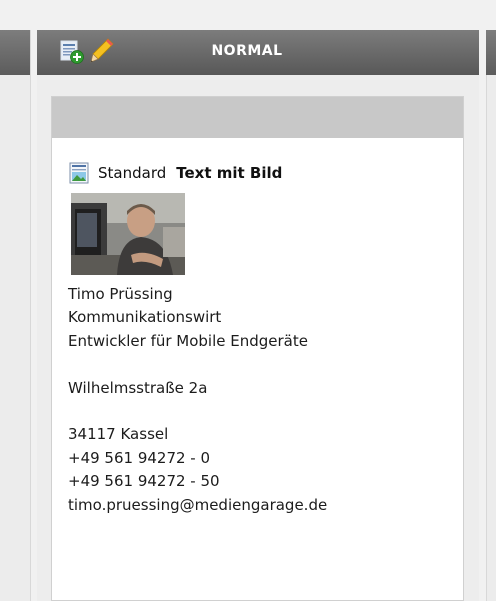 The height and width of the screenshot is (601, 496). I want to click on column-header: NORMAL, so click(258, 52).